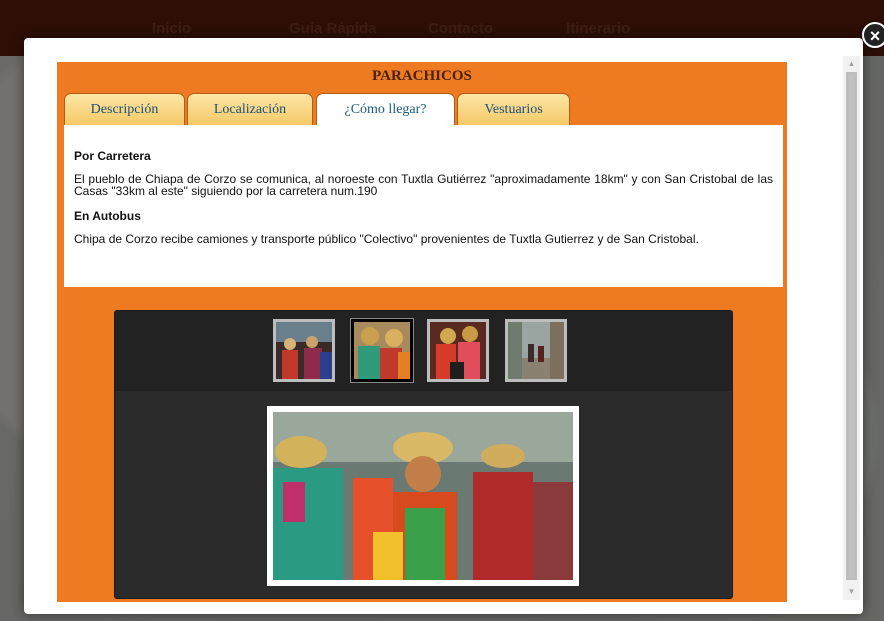 The image size is (884, 621). What do you see at coordinates (124, 109) in the screenshot?
I see `tab-descripcion: Descripción` at bounding box center [124, 109].